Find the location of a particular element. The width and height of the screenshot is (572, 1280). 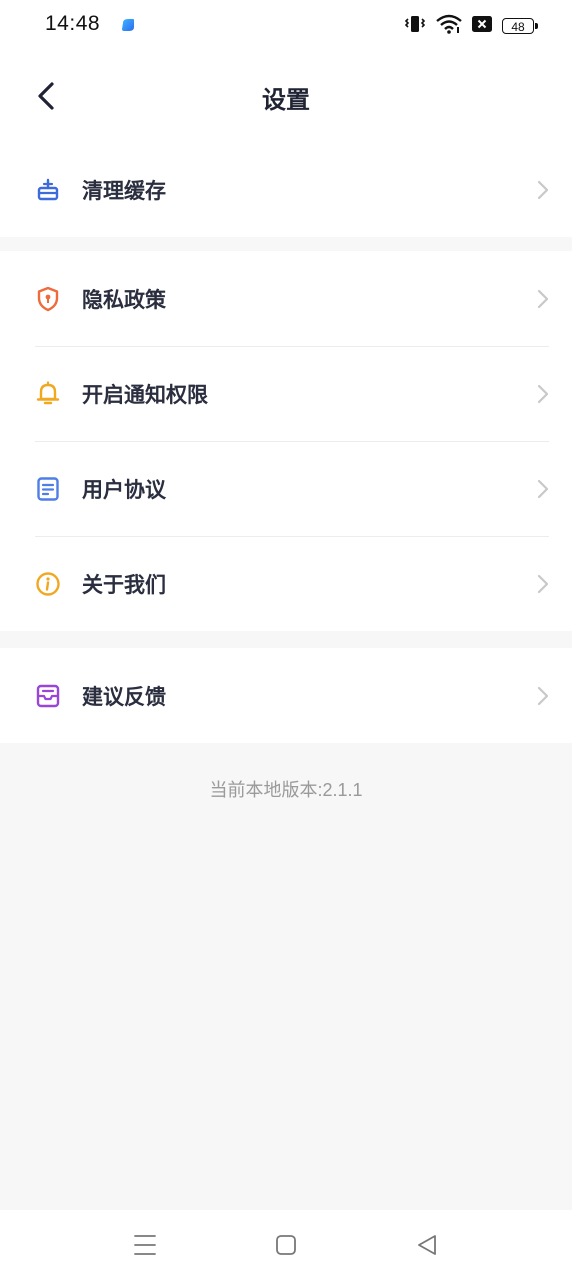

settings-group-storage: 清理缓存 is located at coordinates (286, 189).